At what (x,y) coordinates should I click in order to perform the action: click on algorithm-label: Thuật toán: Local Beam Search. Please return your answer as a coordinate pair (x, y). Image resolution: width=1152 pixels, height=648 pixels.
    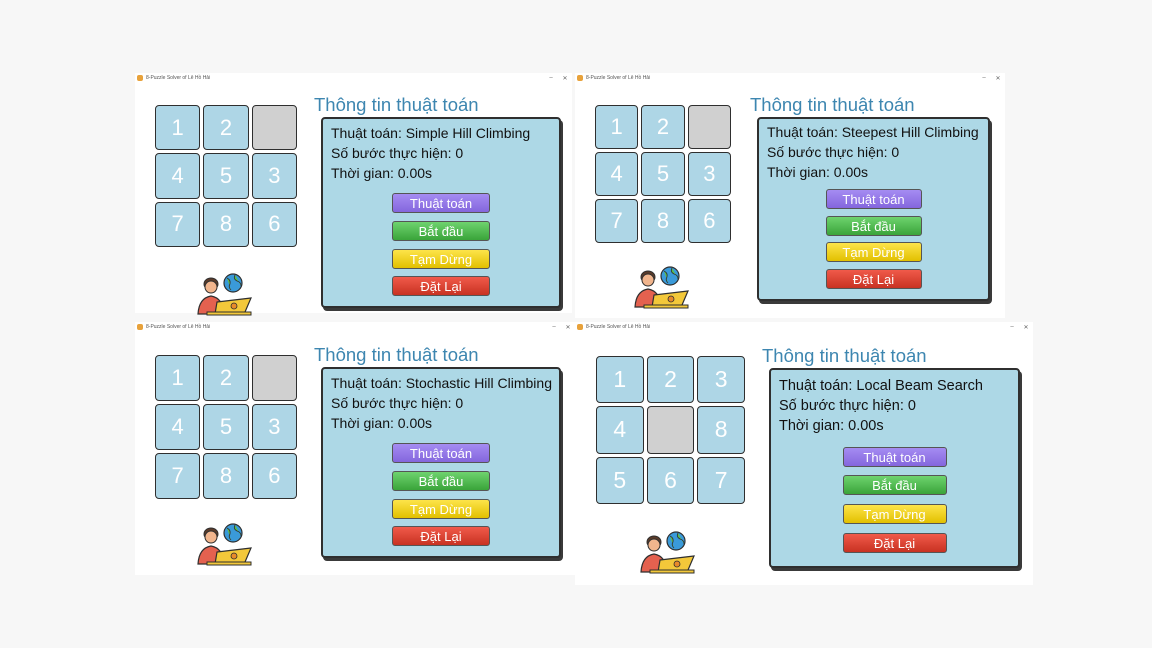
    Looking at the image, I should click on (881, 386).